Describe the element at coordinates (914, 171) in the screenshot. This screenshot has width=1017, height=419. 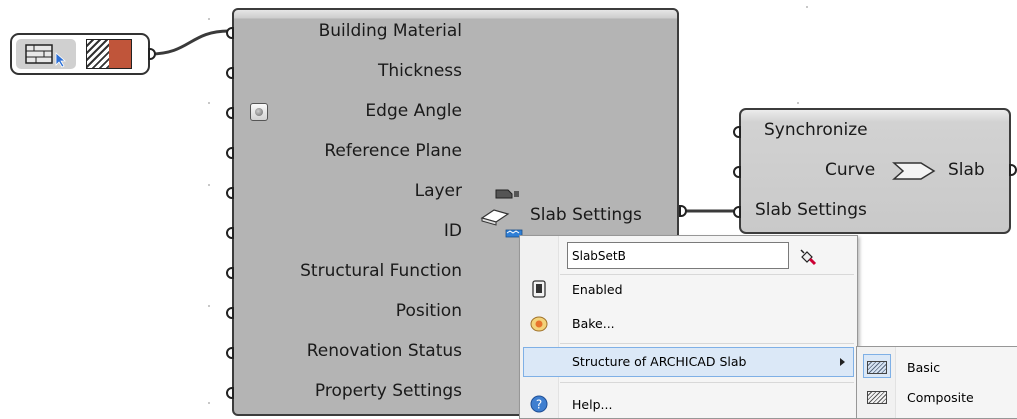
I see `slab-arrow-icon` at that location.